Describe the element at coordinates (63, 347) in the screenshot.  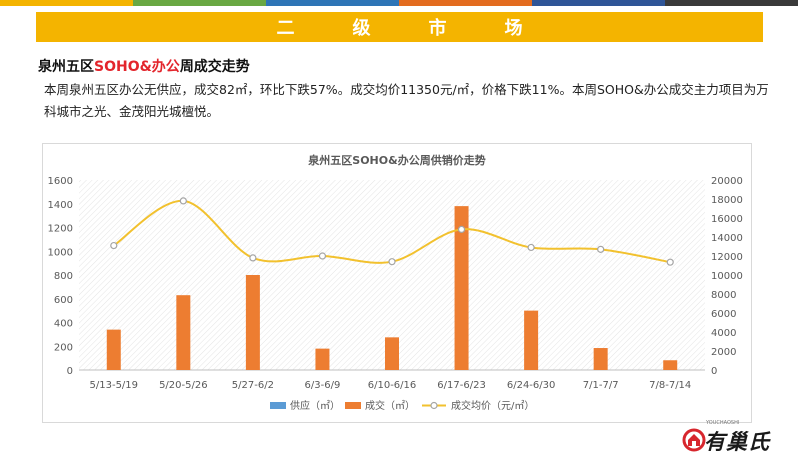
I see `y-left-tick-label: 200` at that location.